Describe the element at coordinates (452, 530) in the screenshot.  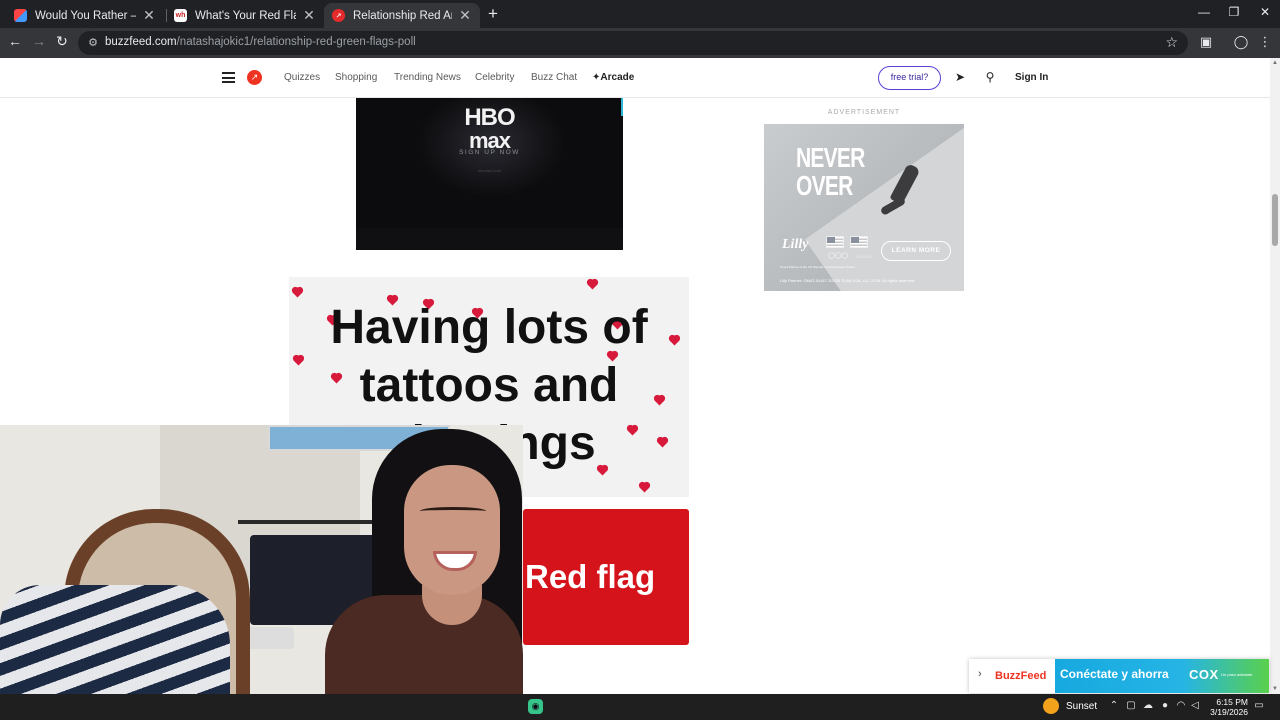
I see `streamer-face` at that location.